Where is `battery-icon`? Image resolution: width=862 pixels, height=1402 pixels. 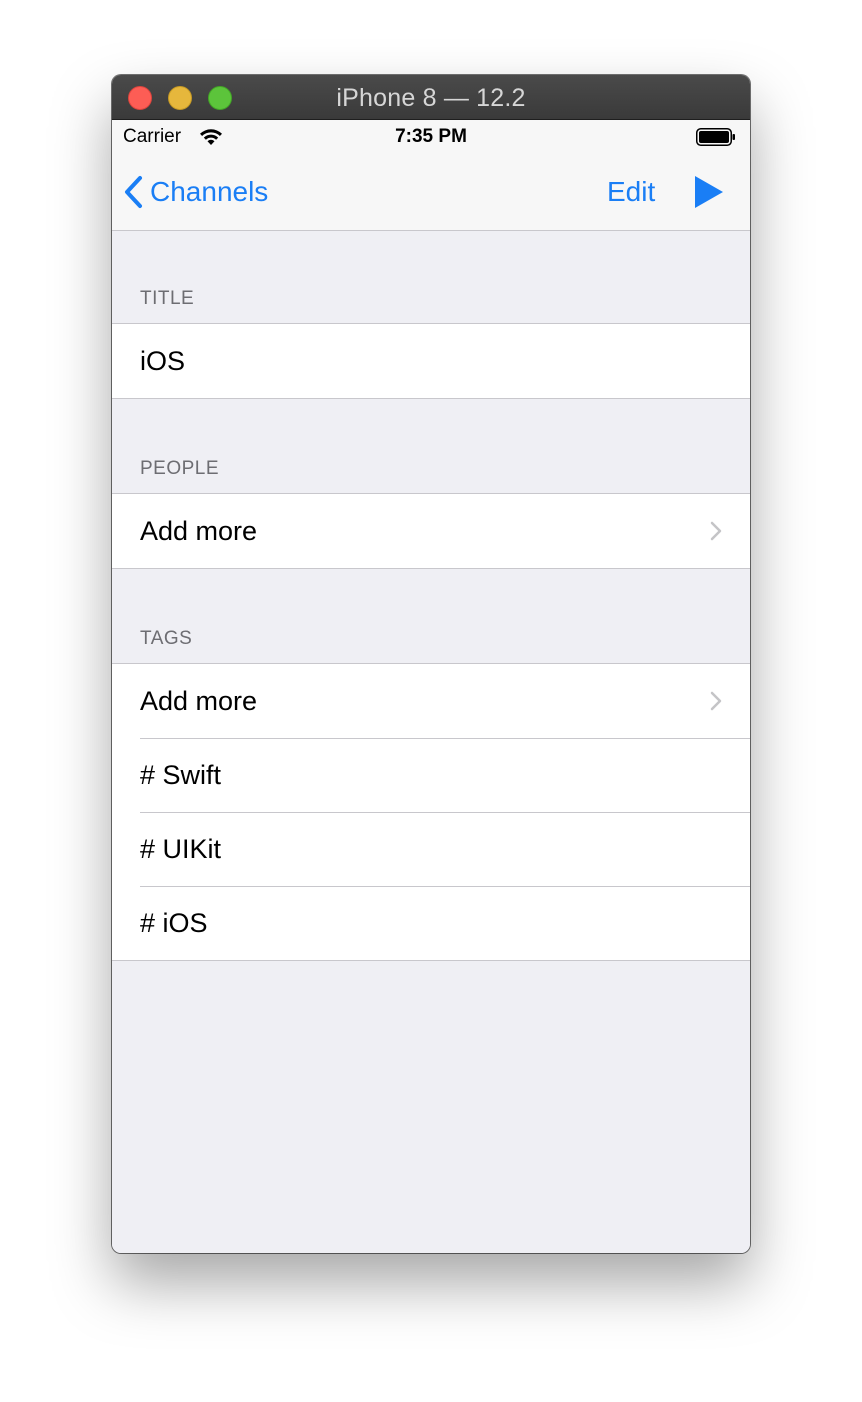
battery-icon is located at coordinates (715, 137).